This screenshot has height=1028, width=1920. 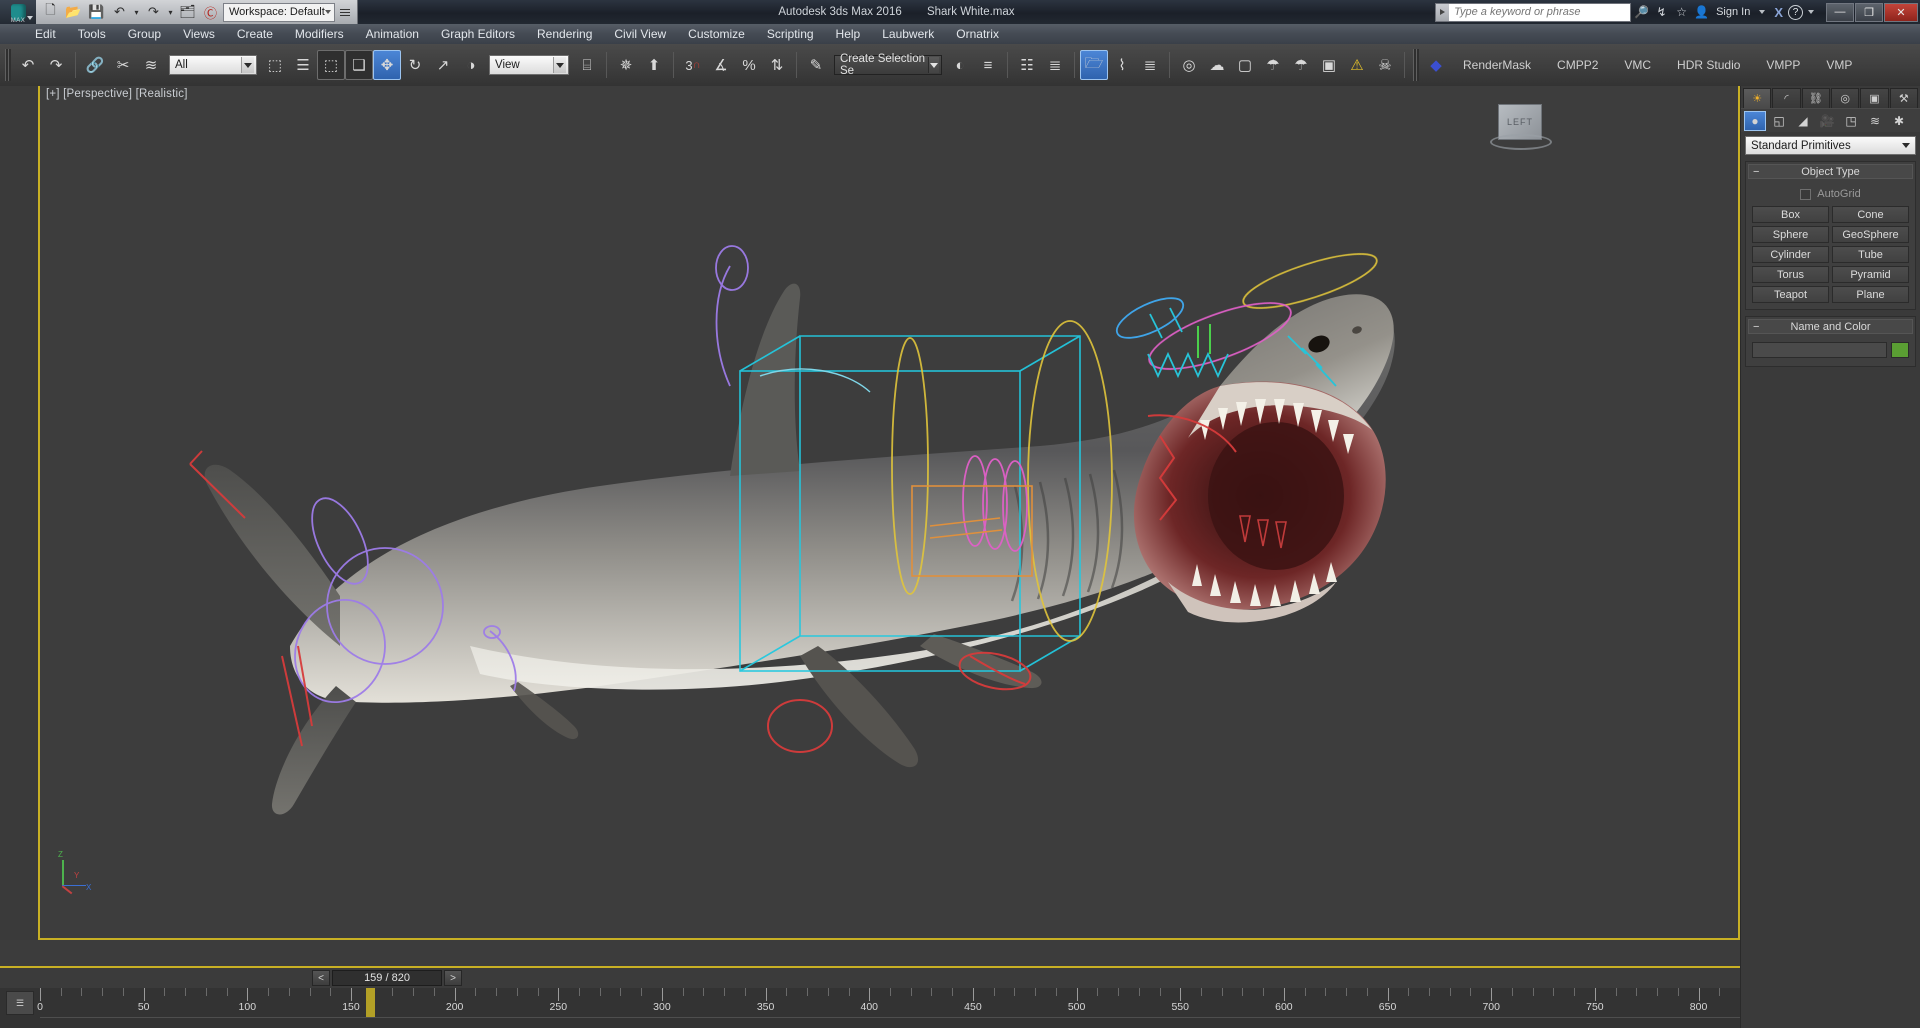 I want to click on undo-icon: ↶, so click(x=119, y=12).